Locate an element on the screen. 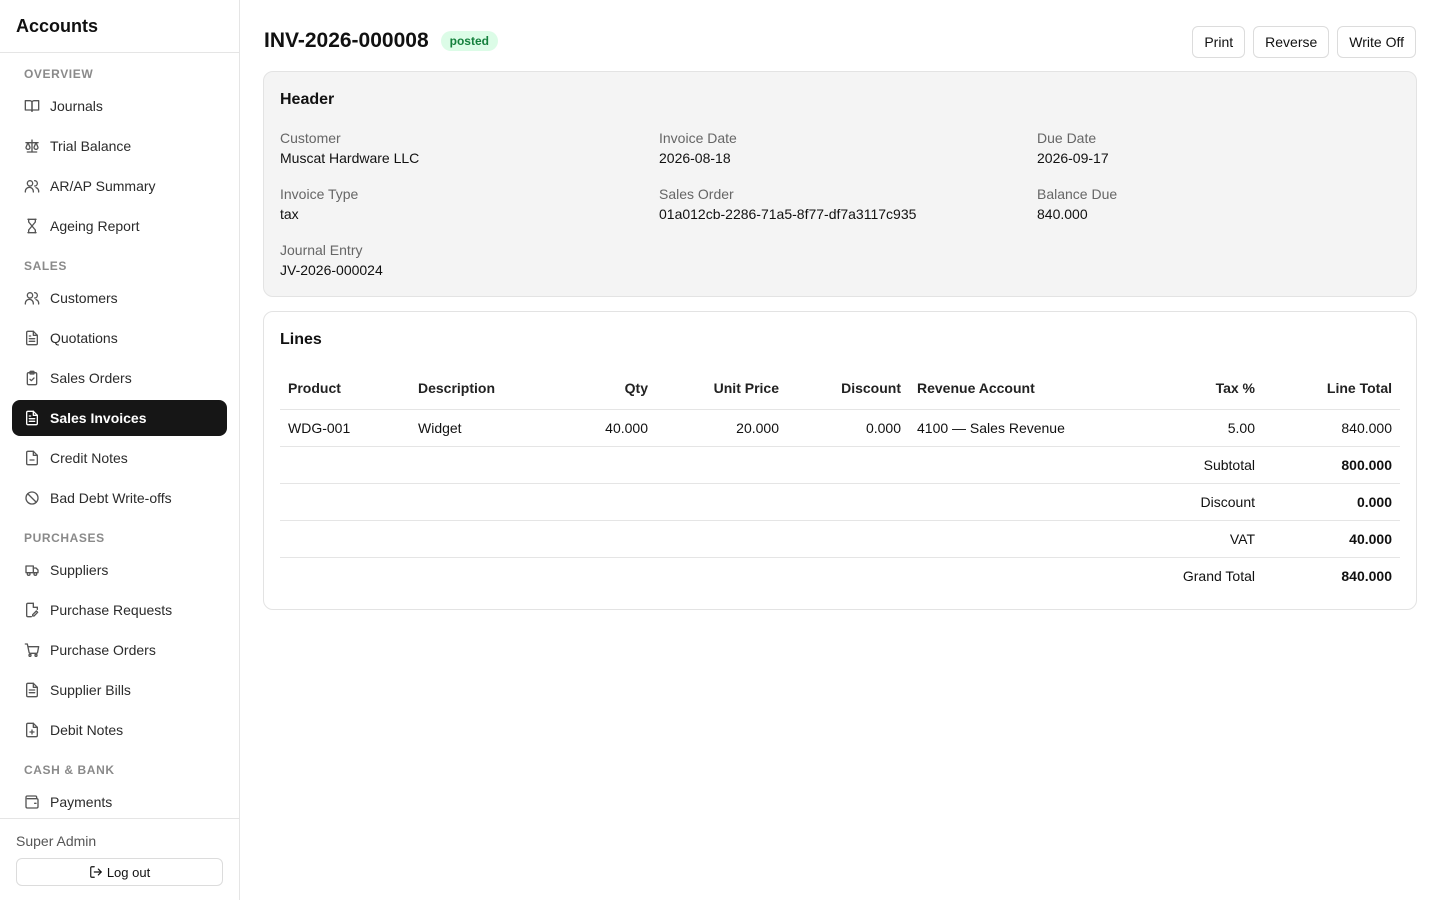 The height and width of the screenshot is (900, 1440). vat-row: VAT 40.000 is located at coordinates (840, 539).